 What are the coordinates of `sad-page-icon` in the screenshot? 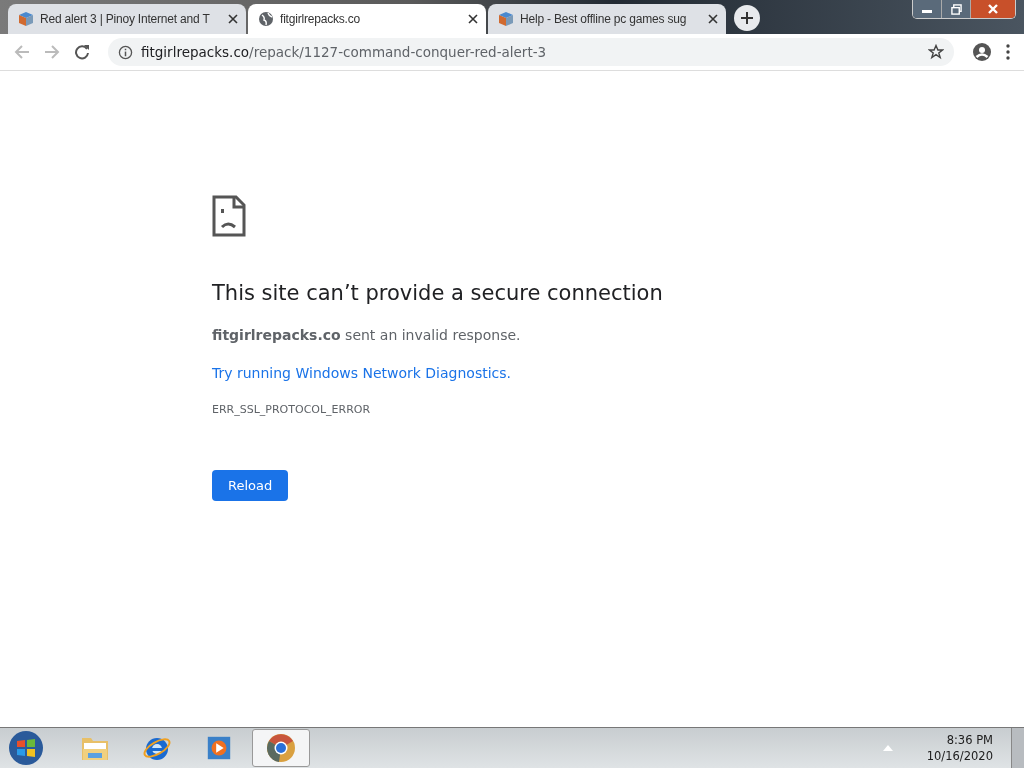 It's located at (229, 216).